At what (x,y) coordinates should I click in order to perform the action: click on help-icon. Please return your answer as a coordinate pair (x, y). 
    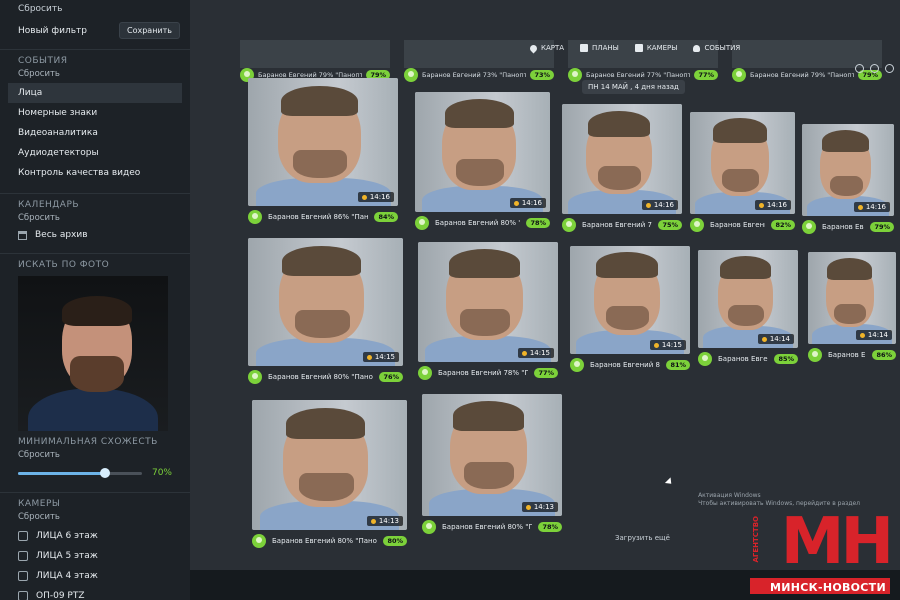
    Looking at the image, I should click on (874, 68).